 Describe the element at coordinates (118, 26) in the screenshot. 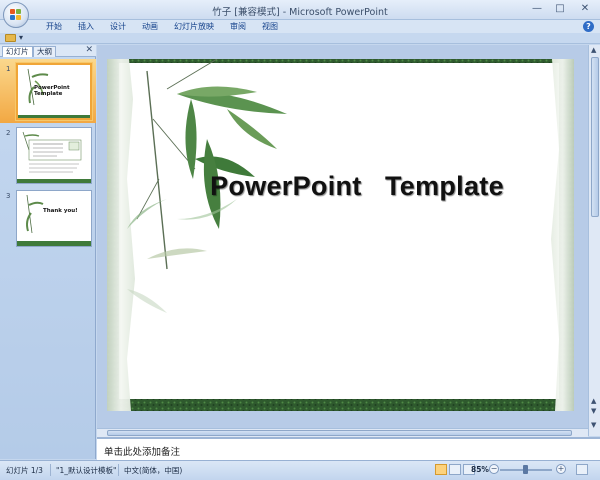

I see `tab-design: 设计` at that location.